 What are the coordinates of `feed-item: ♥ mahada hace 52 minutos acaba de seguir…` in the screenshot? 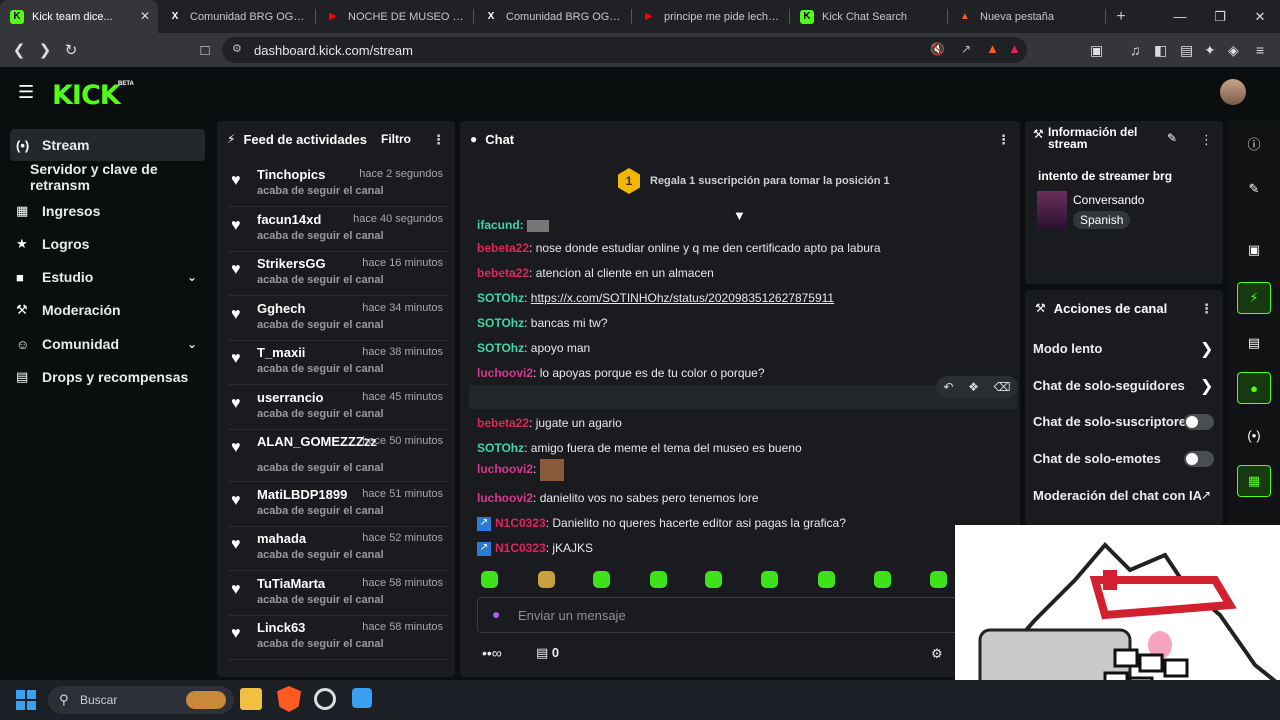 It's located at (338, 549).